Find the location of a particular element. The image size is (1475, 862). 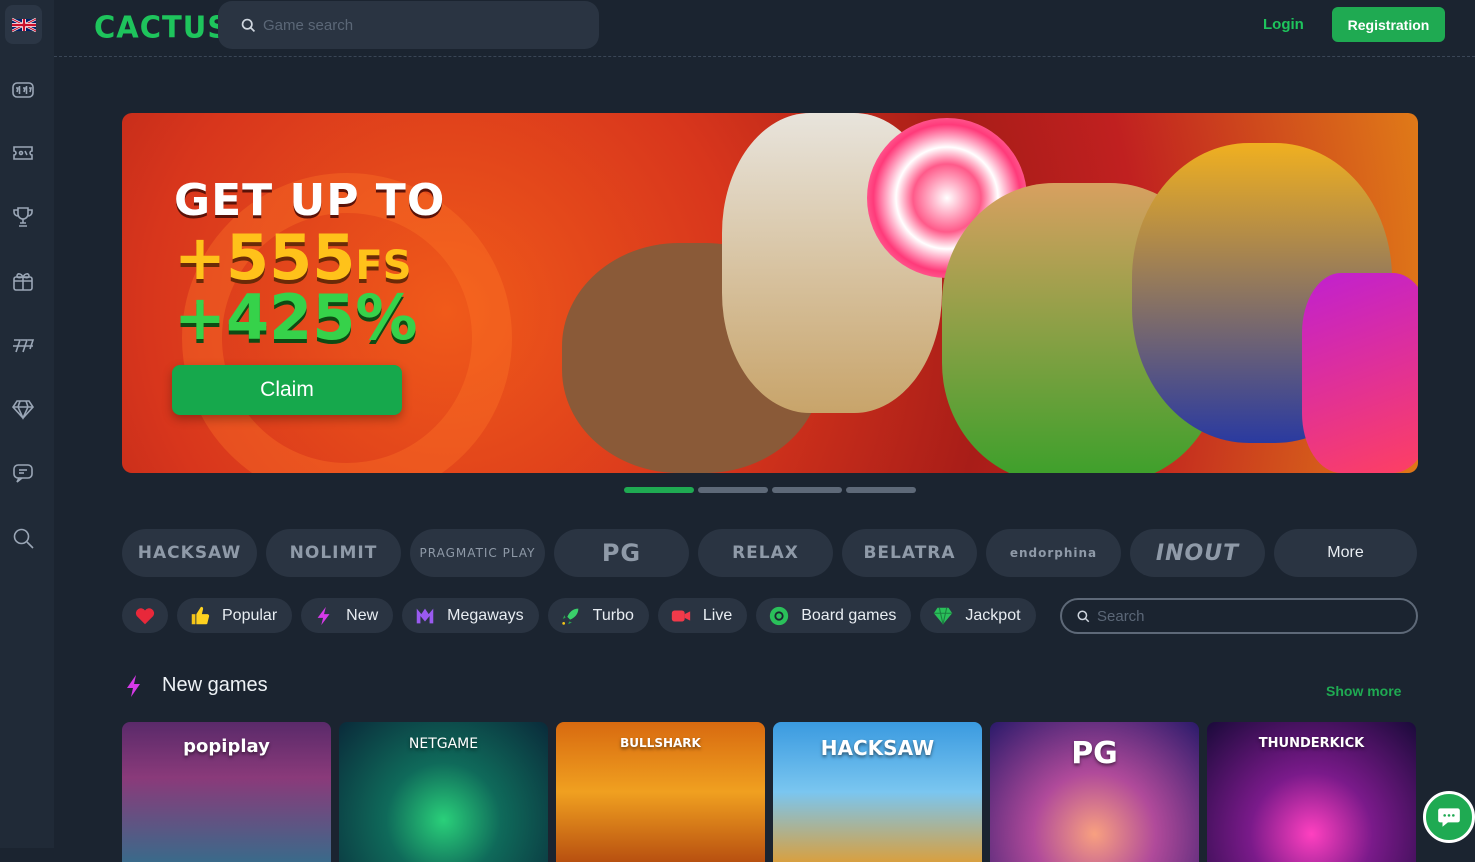

category-live: Live is located at coordinates (702, 615).